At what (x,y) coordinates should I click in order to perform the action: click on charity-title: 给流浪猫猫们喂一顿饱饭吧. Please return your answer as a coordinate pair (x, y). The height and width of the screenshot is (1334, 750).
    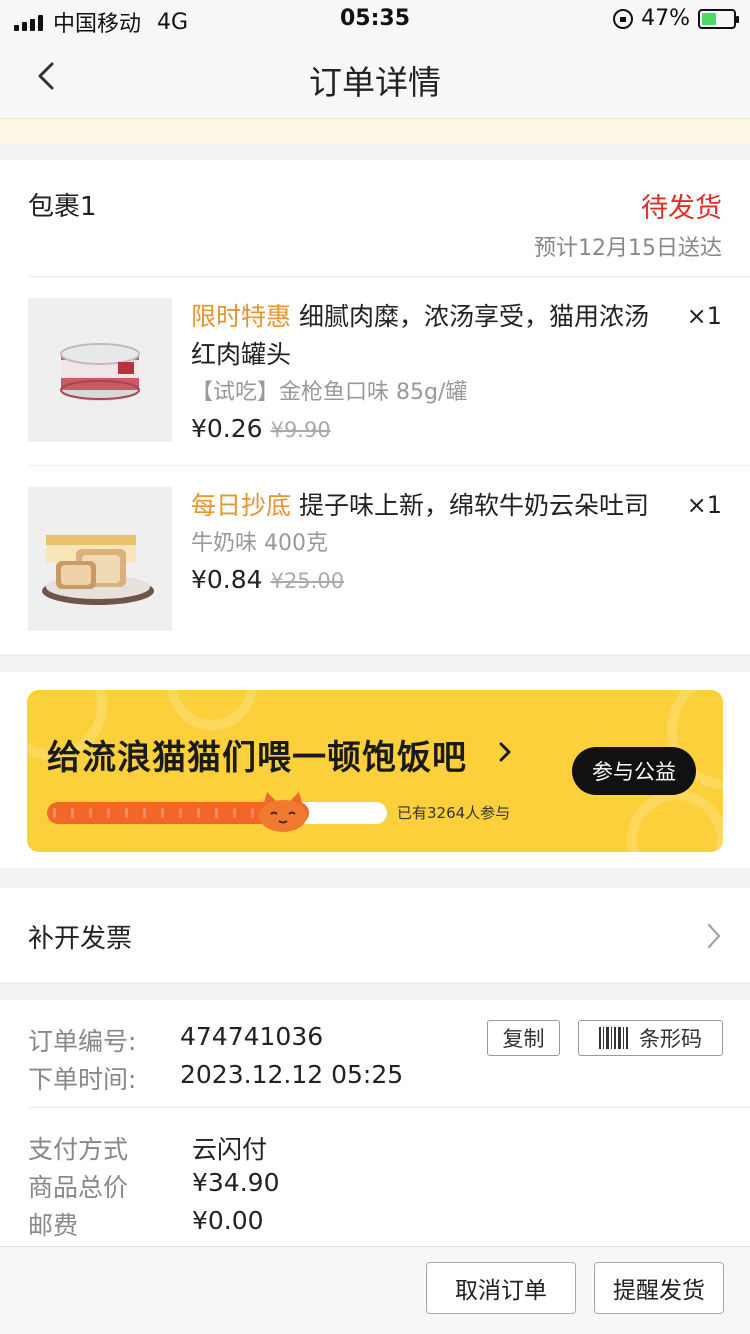
    Looking at the image, I should click on (257, 758).